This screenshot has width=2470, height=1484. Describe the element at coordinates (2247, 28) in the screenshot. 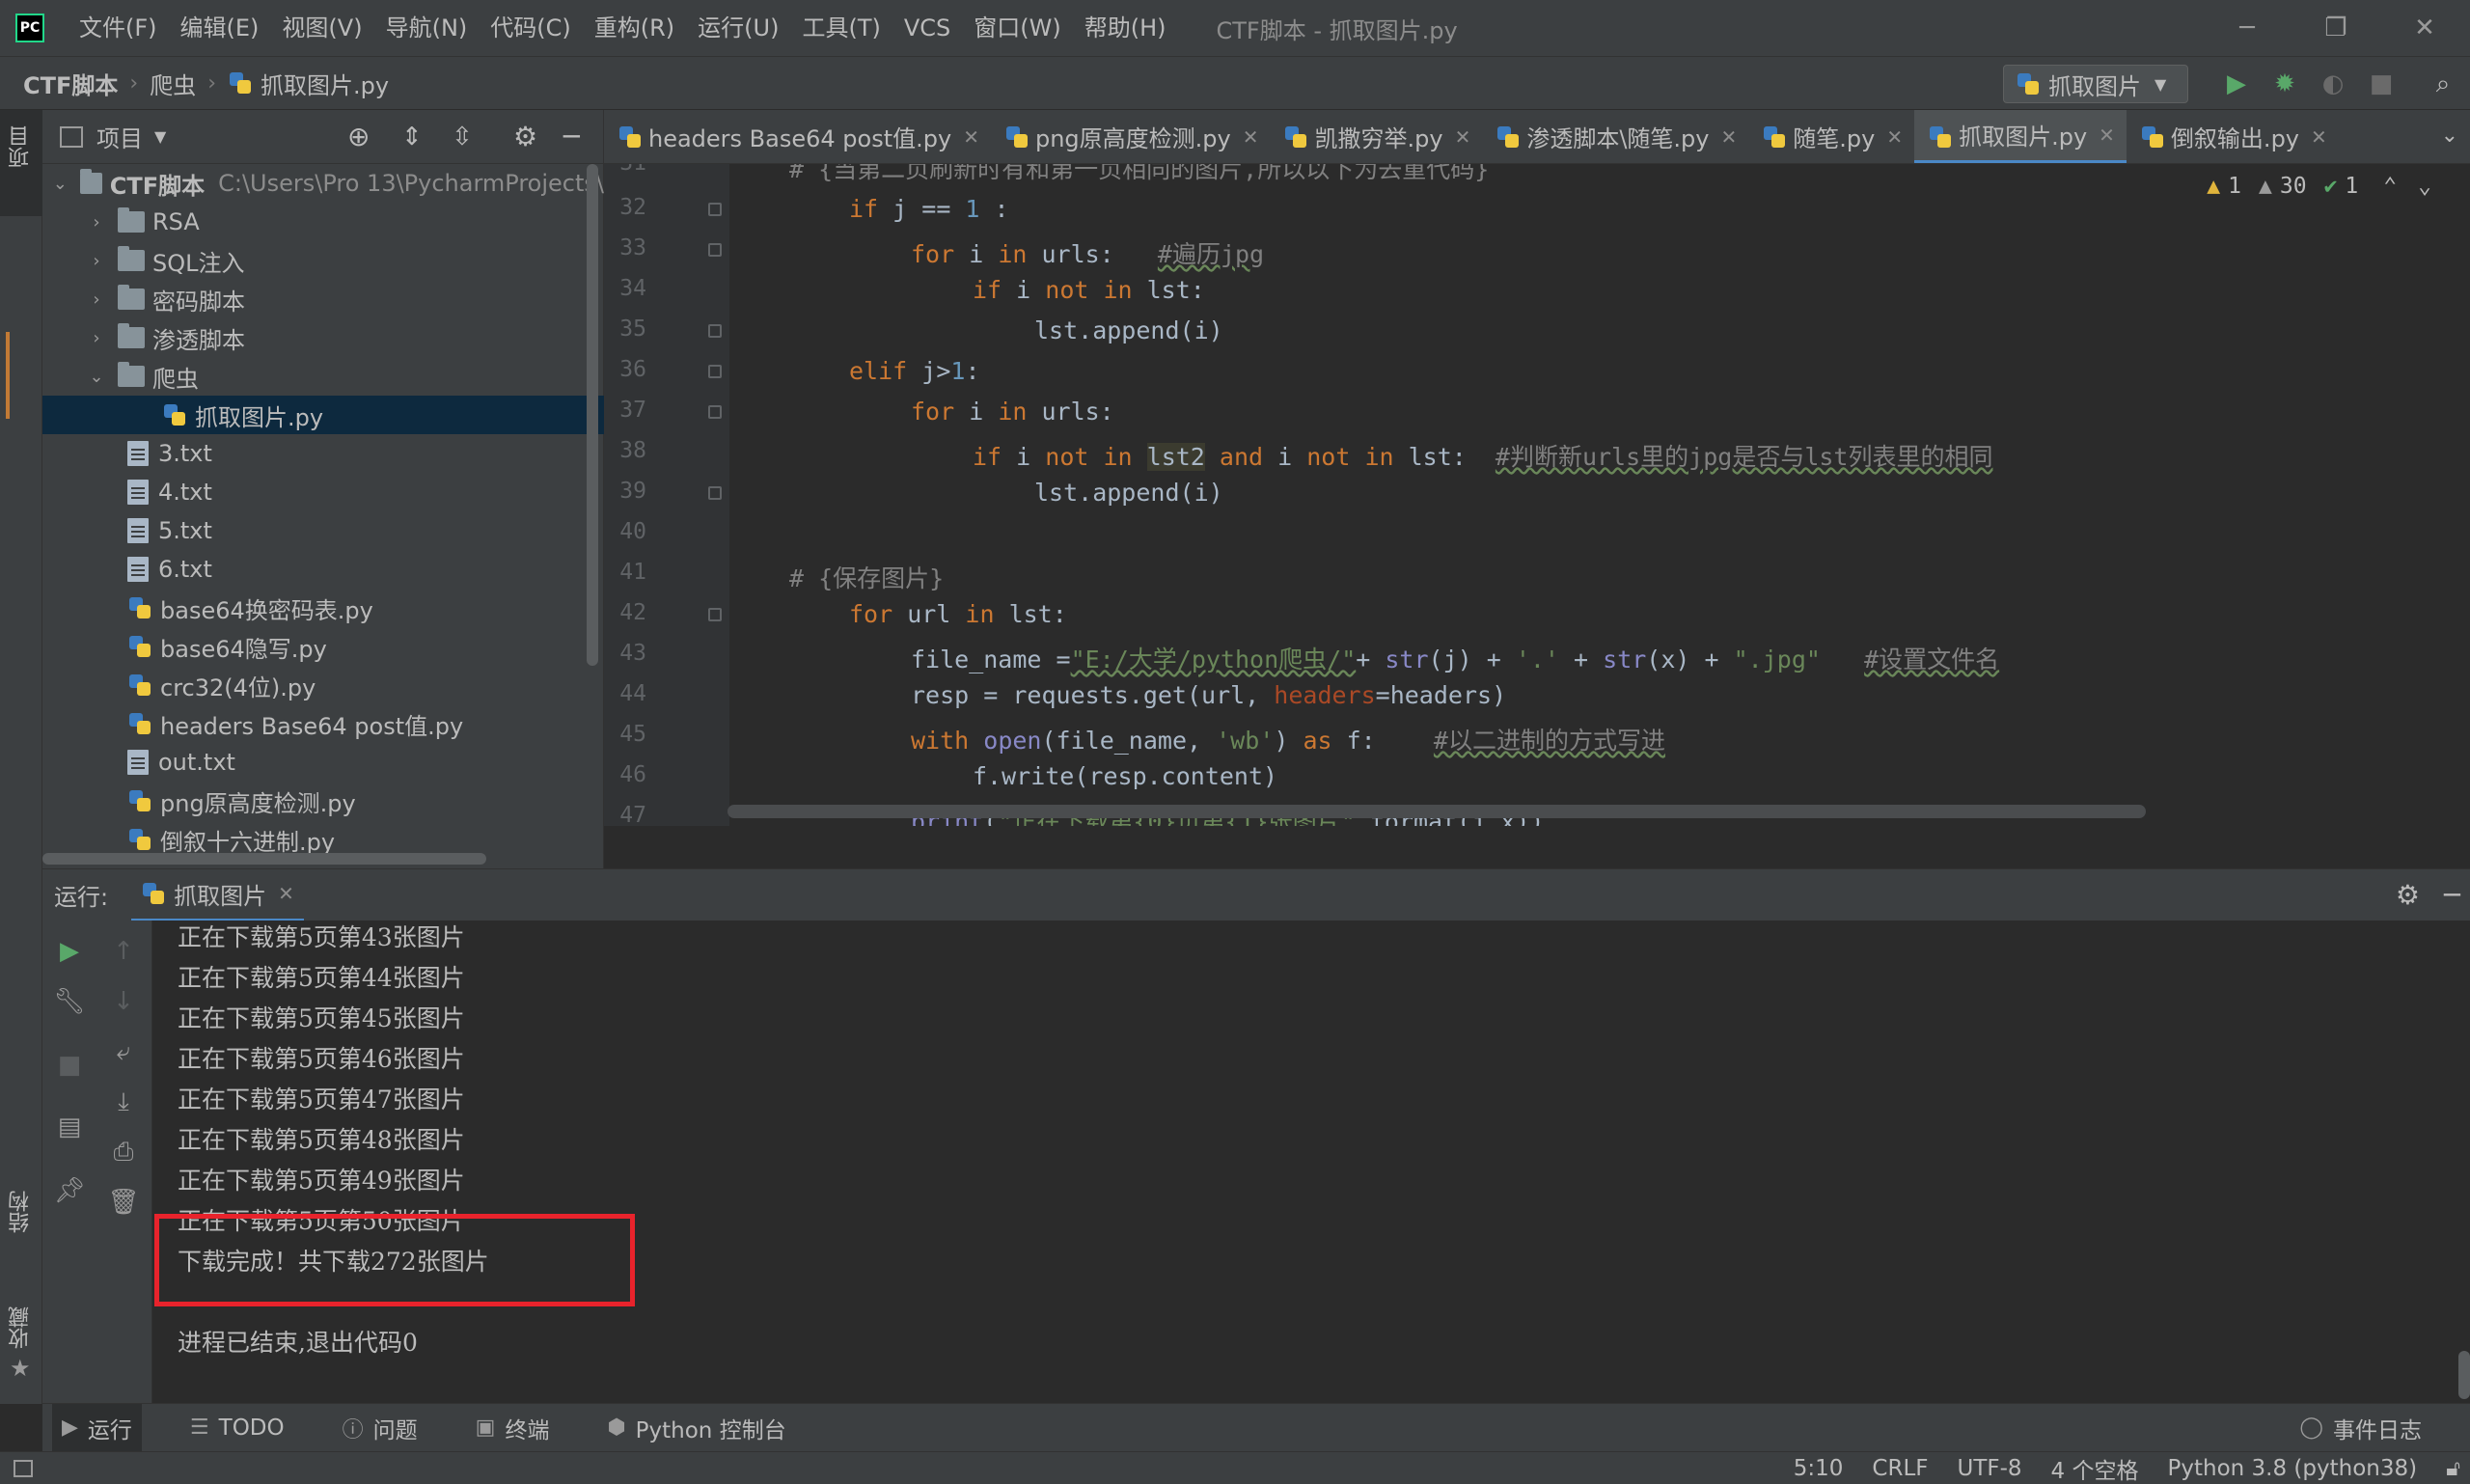

I see `minimize-icon: ─` at that location.